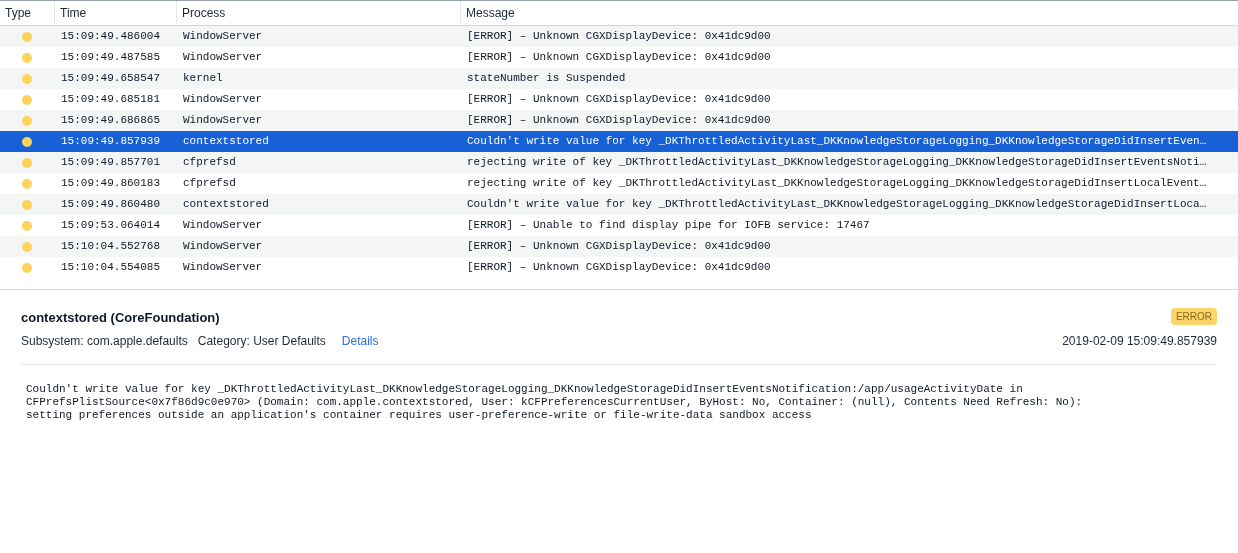 This screenshot has width=1238, height=553. Describe the element at coordinates (360, 340) in the screenshot. I see `details-link: Details` at that location.